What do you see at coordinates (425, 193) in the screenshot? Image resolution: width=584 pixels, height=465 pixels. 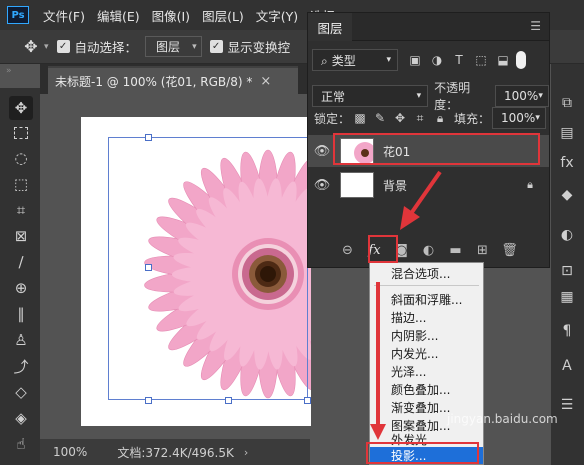 I see `arrow-to-fx-icon` at bounding box center [425, 193].